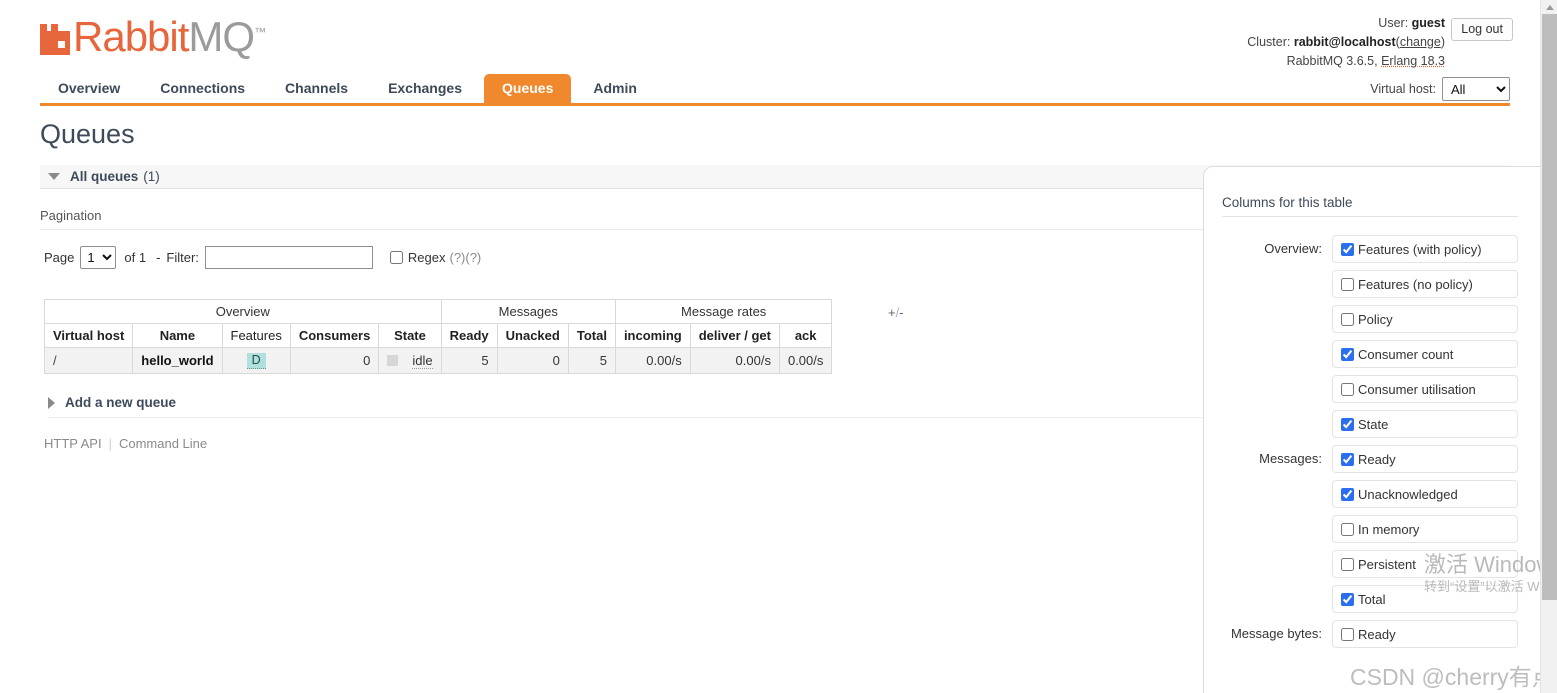 This screenshot has width=1557, height=693. I want to click on col-ack: ack, so click(805, 335).